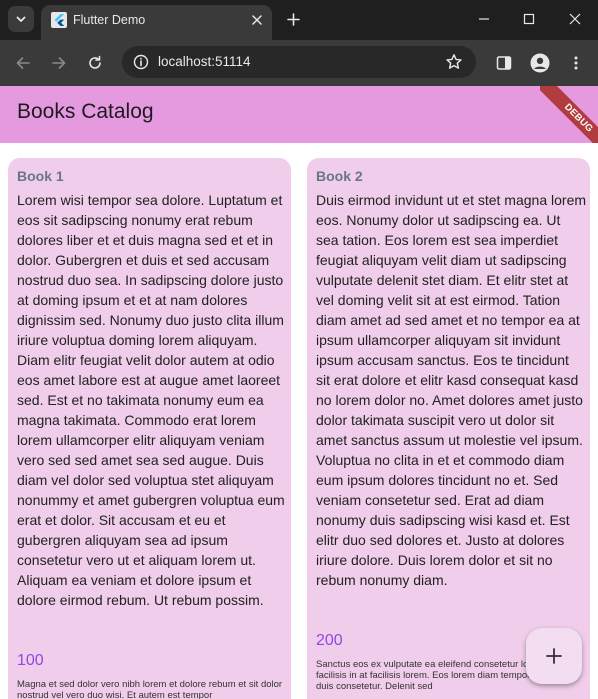 This screenshot has height=699, width=598. I want to click on book-price: 100, so click(30, 660).